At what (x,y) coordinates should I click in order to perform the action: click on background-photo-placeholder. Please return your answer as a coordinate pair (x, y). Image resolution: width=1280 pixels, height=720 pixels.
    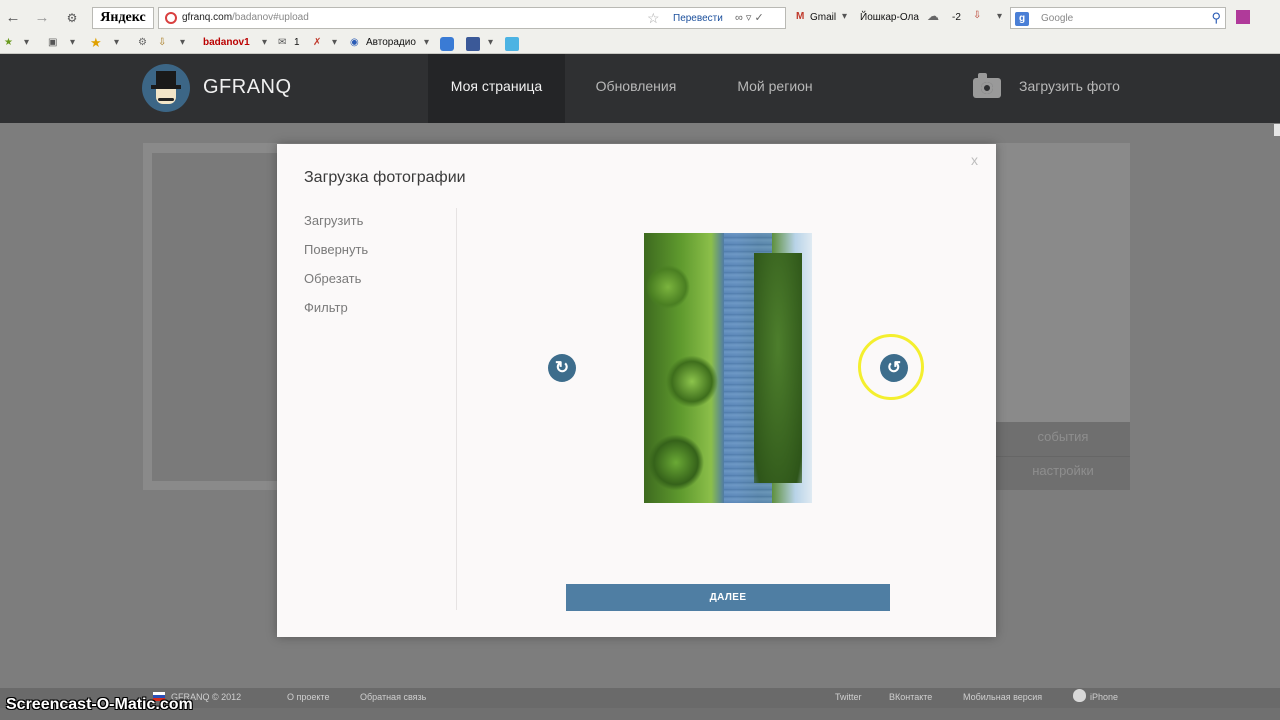
    Looking at the image, I should click on (214, 317).